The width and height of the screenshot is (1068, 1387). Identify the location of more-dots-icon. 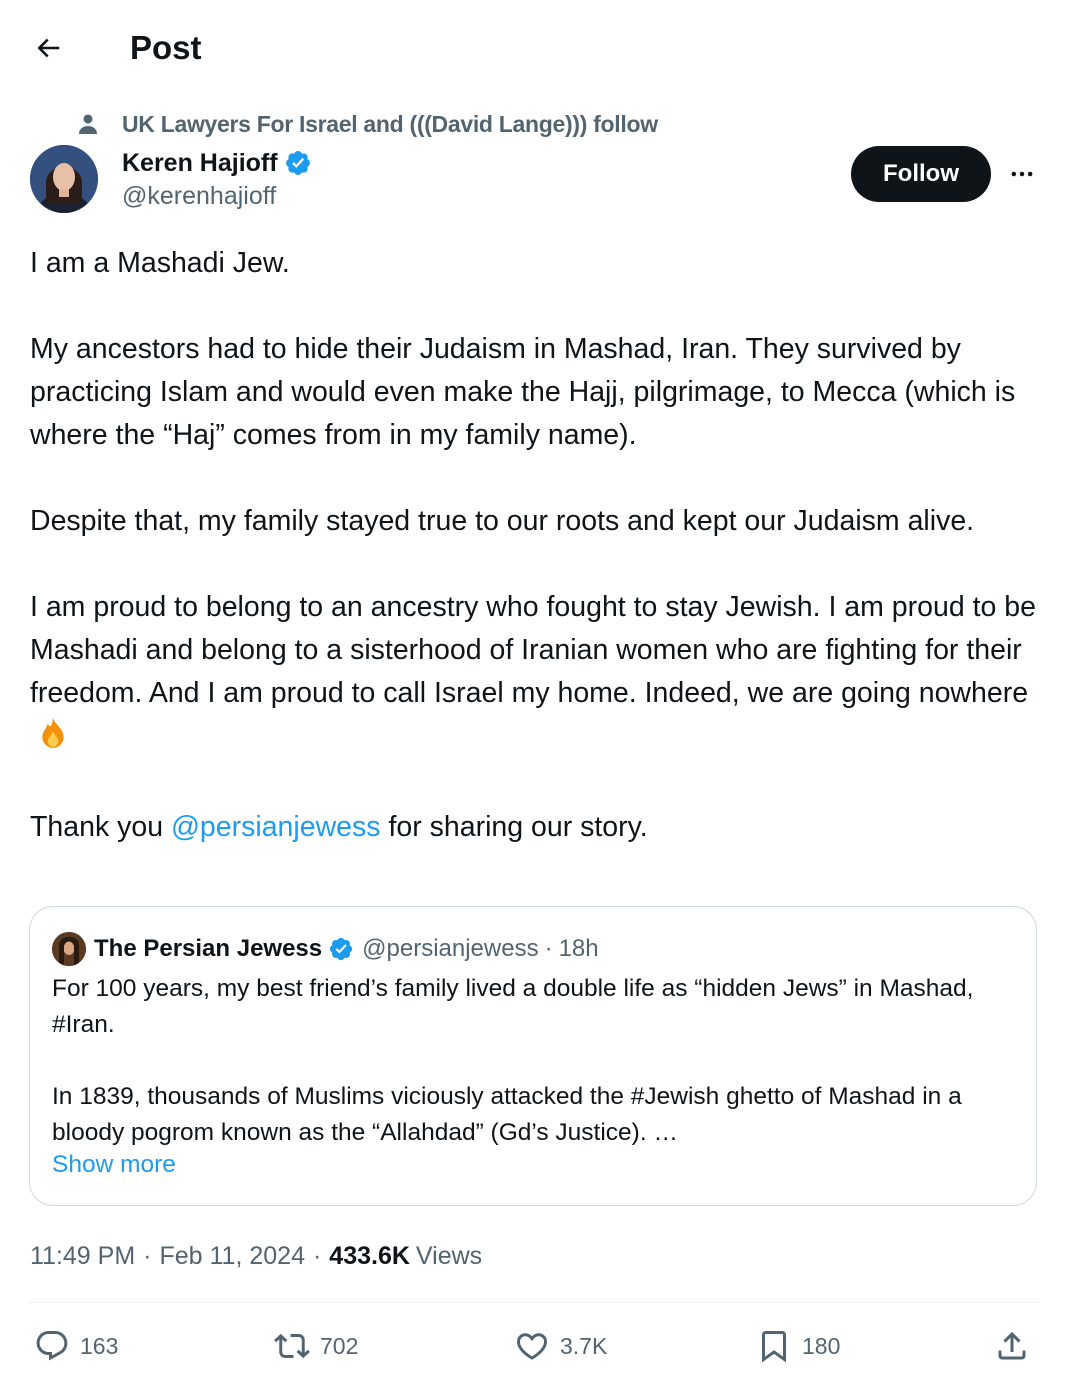
(1022, 174).